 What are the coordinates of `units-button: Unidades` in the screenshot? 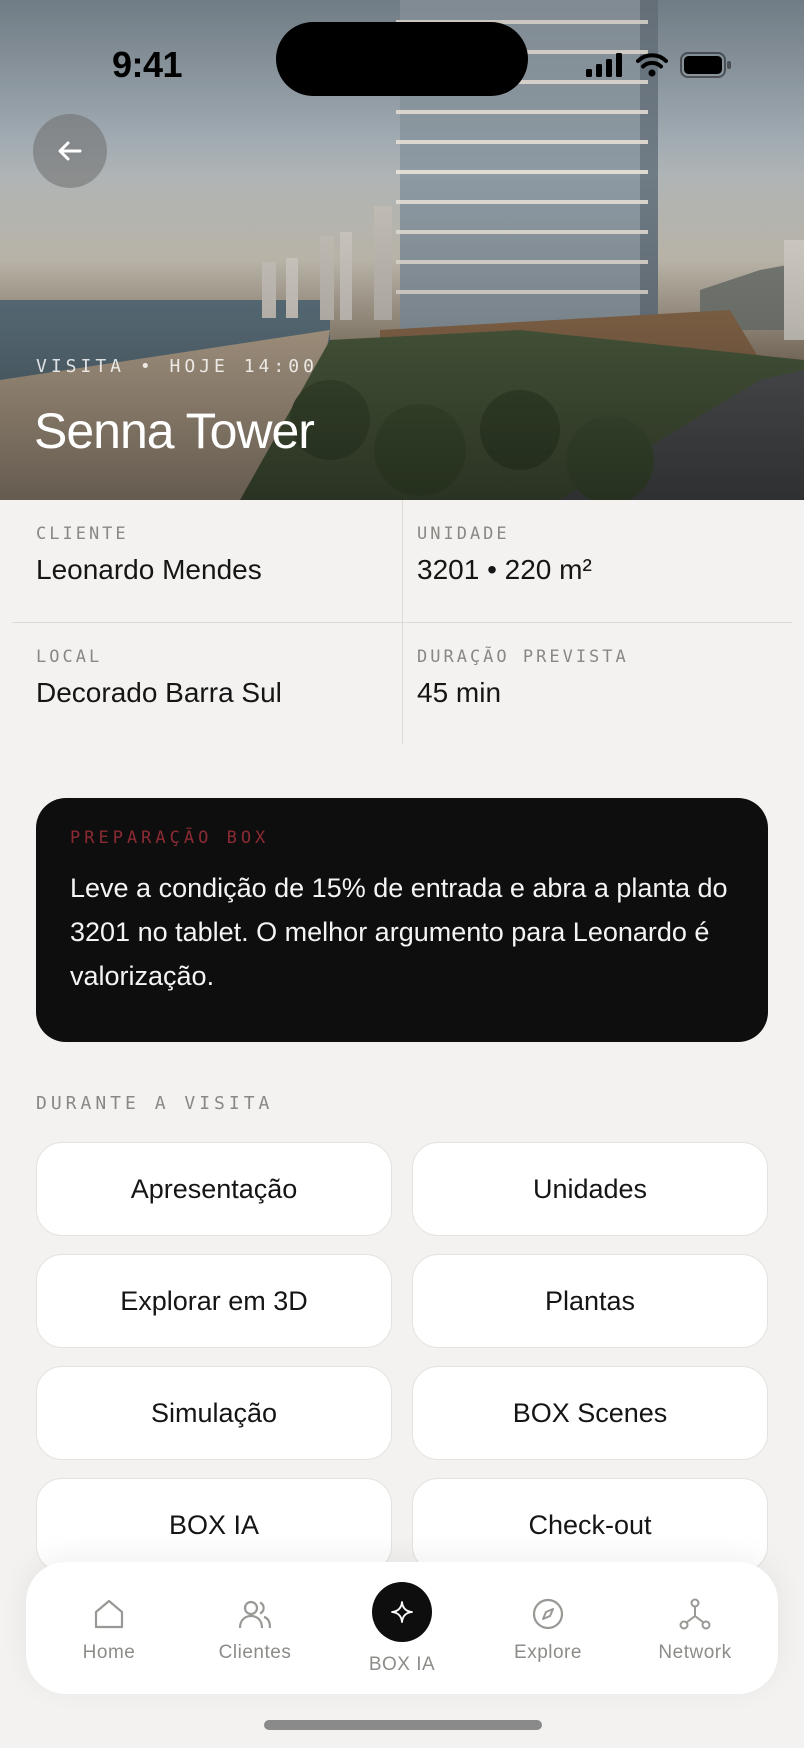 It's located at (590, 1189).